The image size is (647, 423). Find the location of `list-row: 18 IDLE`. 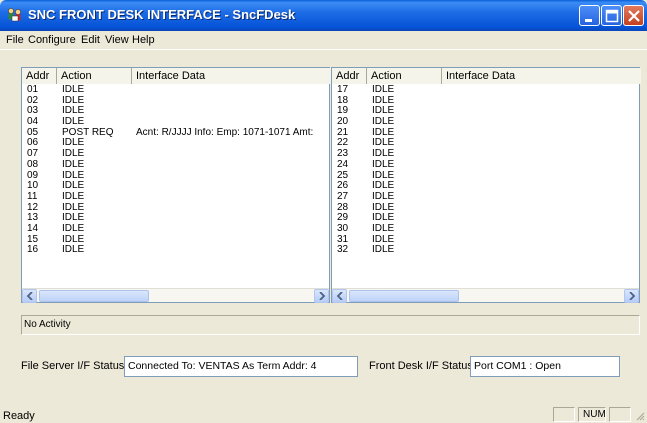

list-row: 18 IDLE is located at coordinates (485, 101).